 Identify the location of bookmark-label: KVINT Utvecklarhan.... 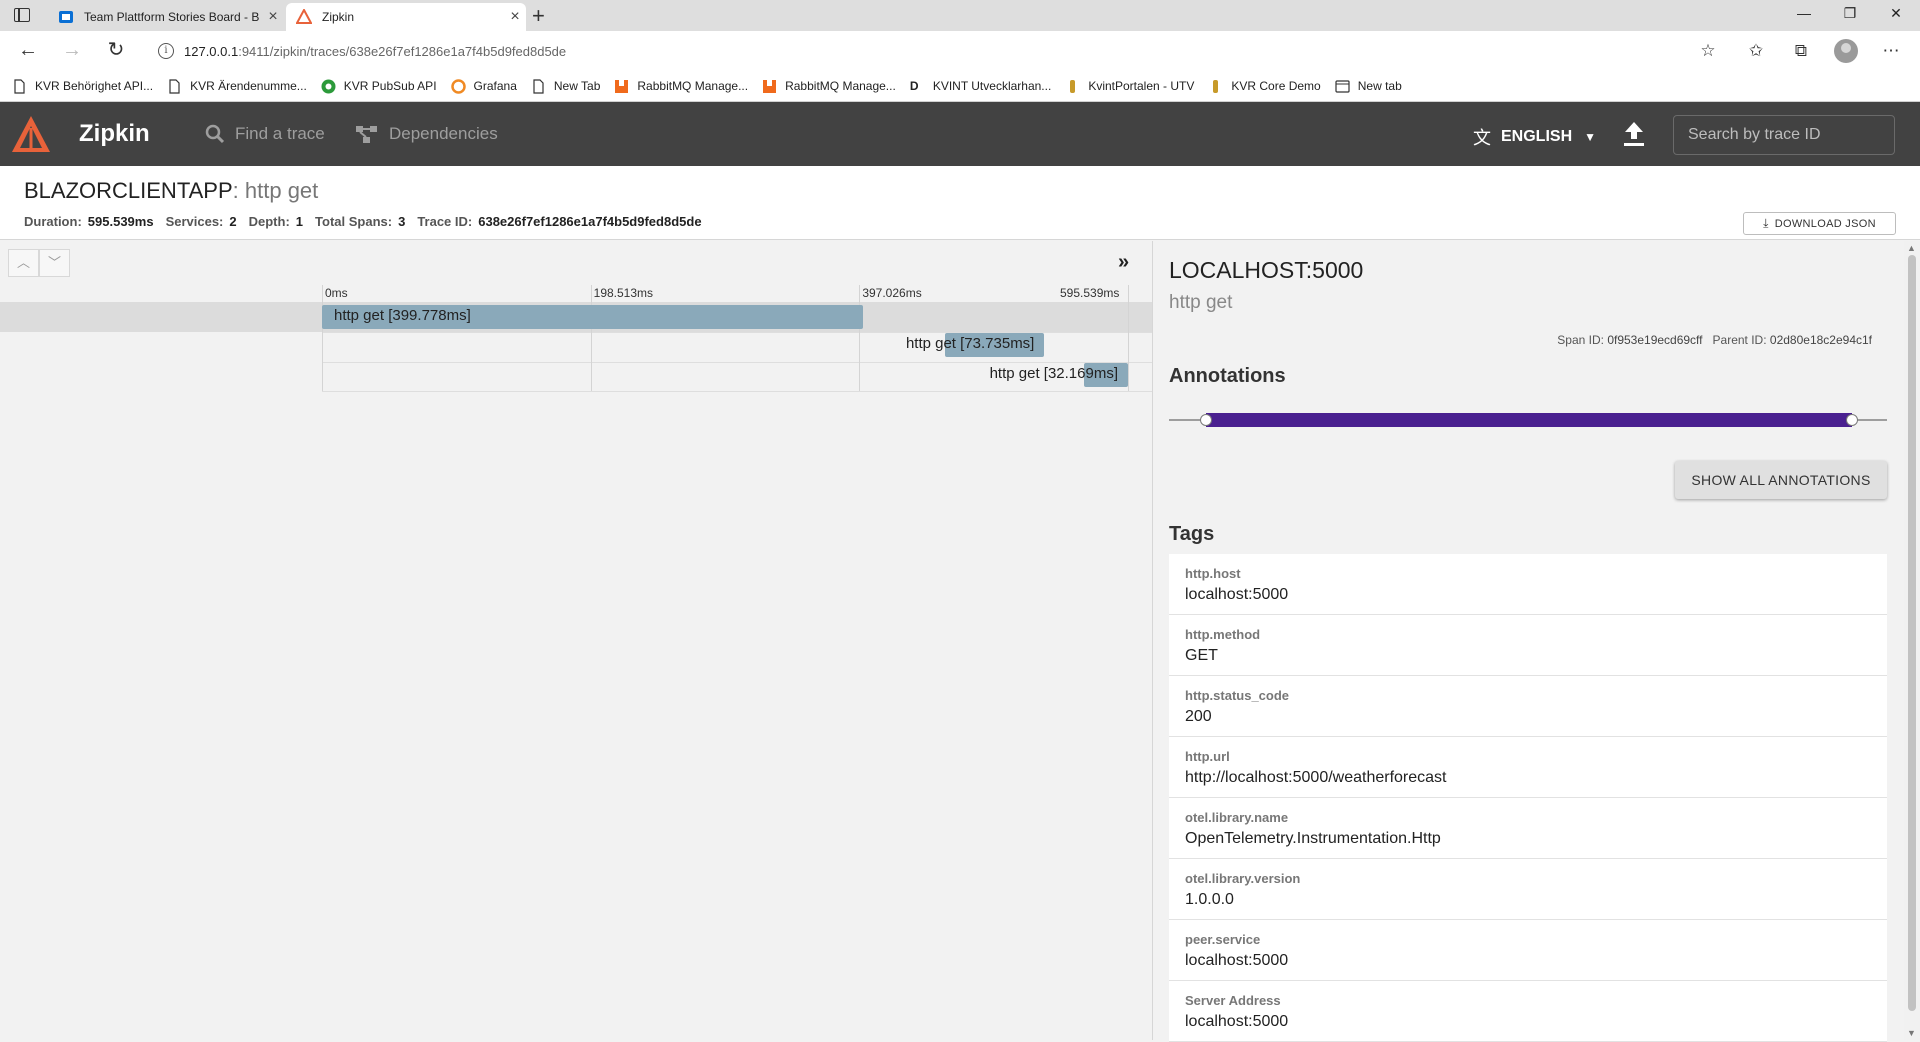
(992, 86).